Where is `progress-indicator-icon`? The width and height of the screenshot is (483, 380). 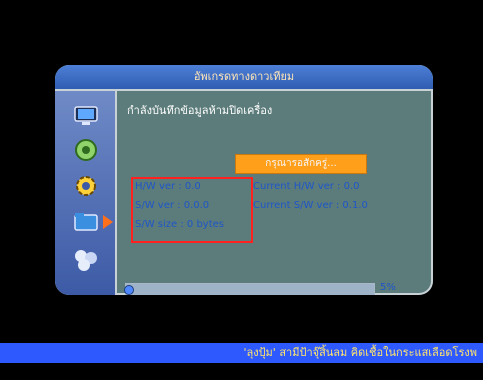 progress-indicator-icon is located at coordinates (129, 290).